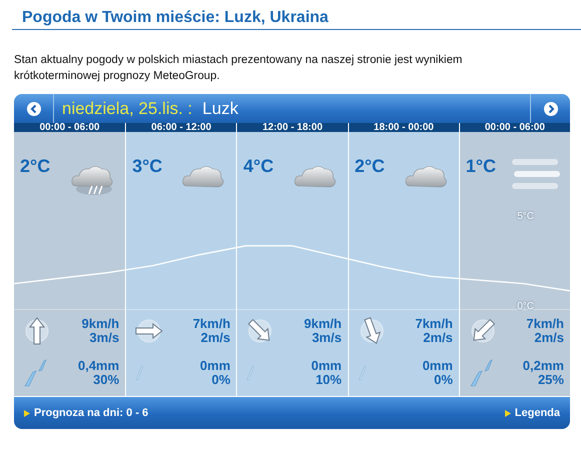  Describe the element at coordinates (532, 413) in the screenshot. I see `legend-link: Legenda` at that location.